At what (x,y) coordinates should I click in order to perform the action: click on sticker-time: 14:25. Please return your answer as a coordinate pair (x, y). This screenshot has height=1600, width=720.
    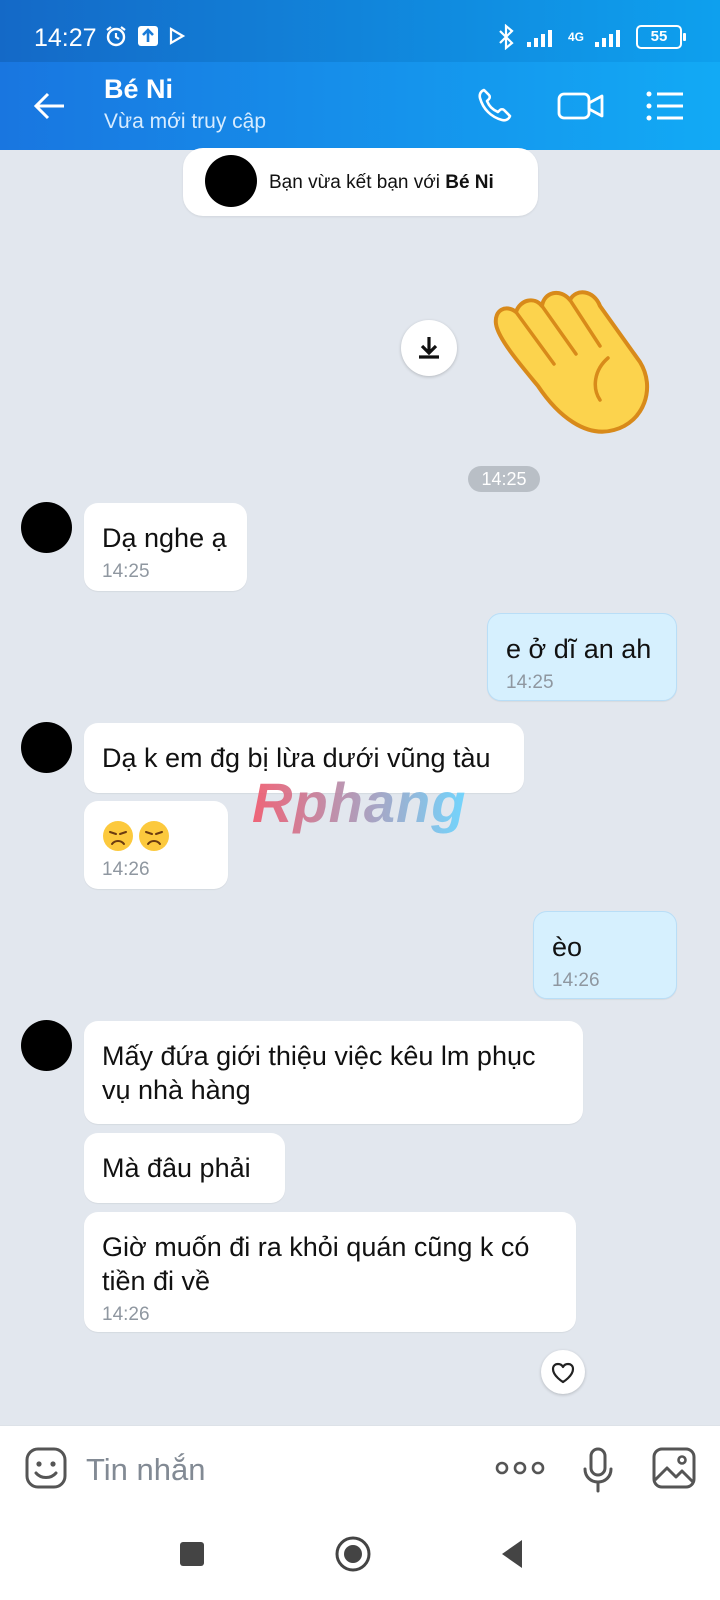
    Looking at the image, I should click on (504, 479).